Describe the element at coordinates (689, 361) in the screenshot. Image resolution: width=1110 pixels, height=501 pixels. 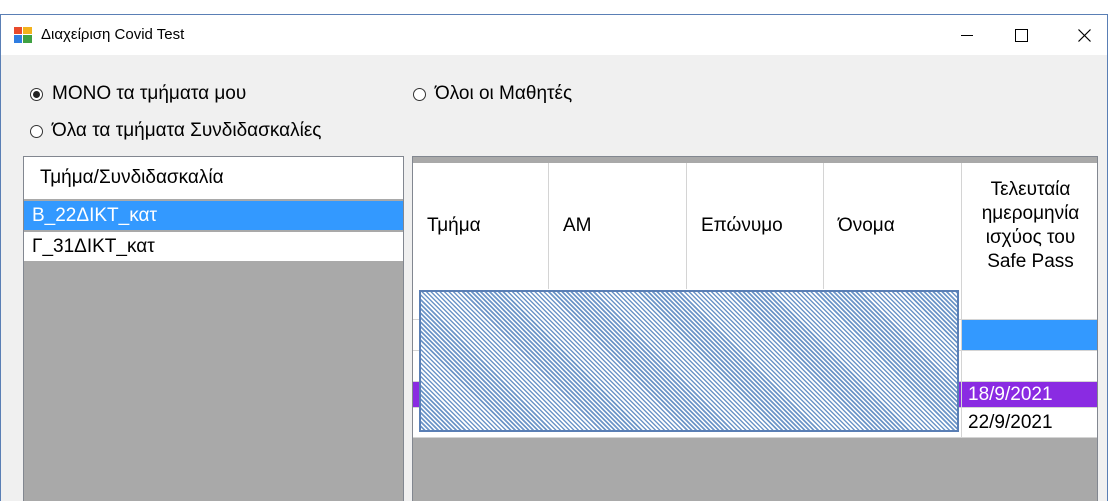
I see `redaction-mask` at that location.